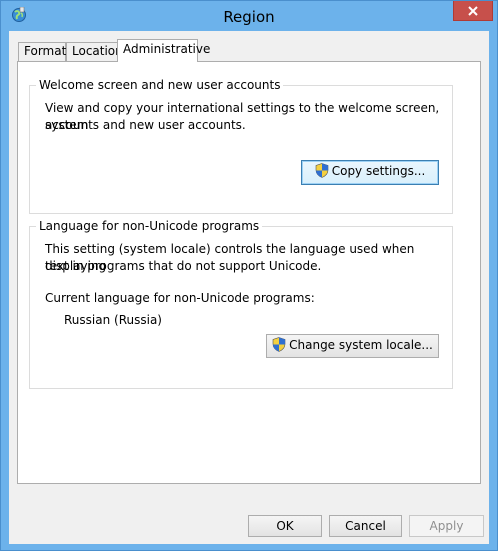  Describe the element at coordinates (163, 50) in the screenshot. I see `tab-administrative: Administrative` at that location.